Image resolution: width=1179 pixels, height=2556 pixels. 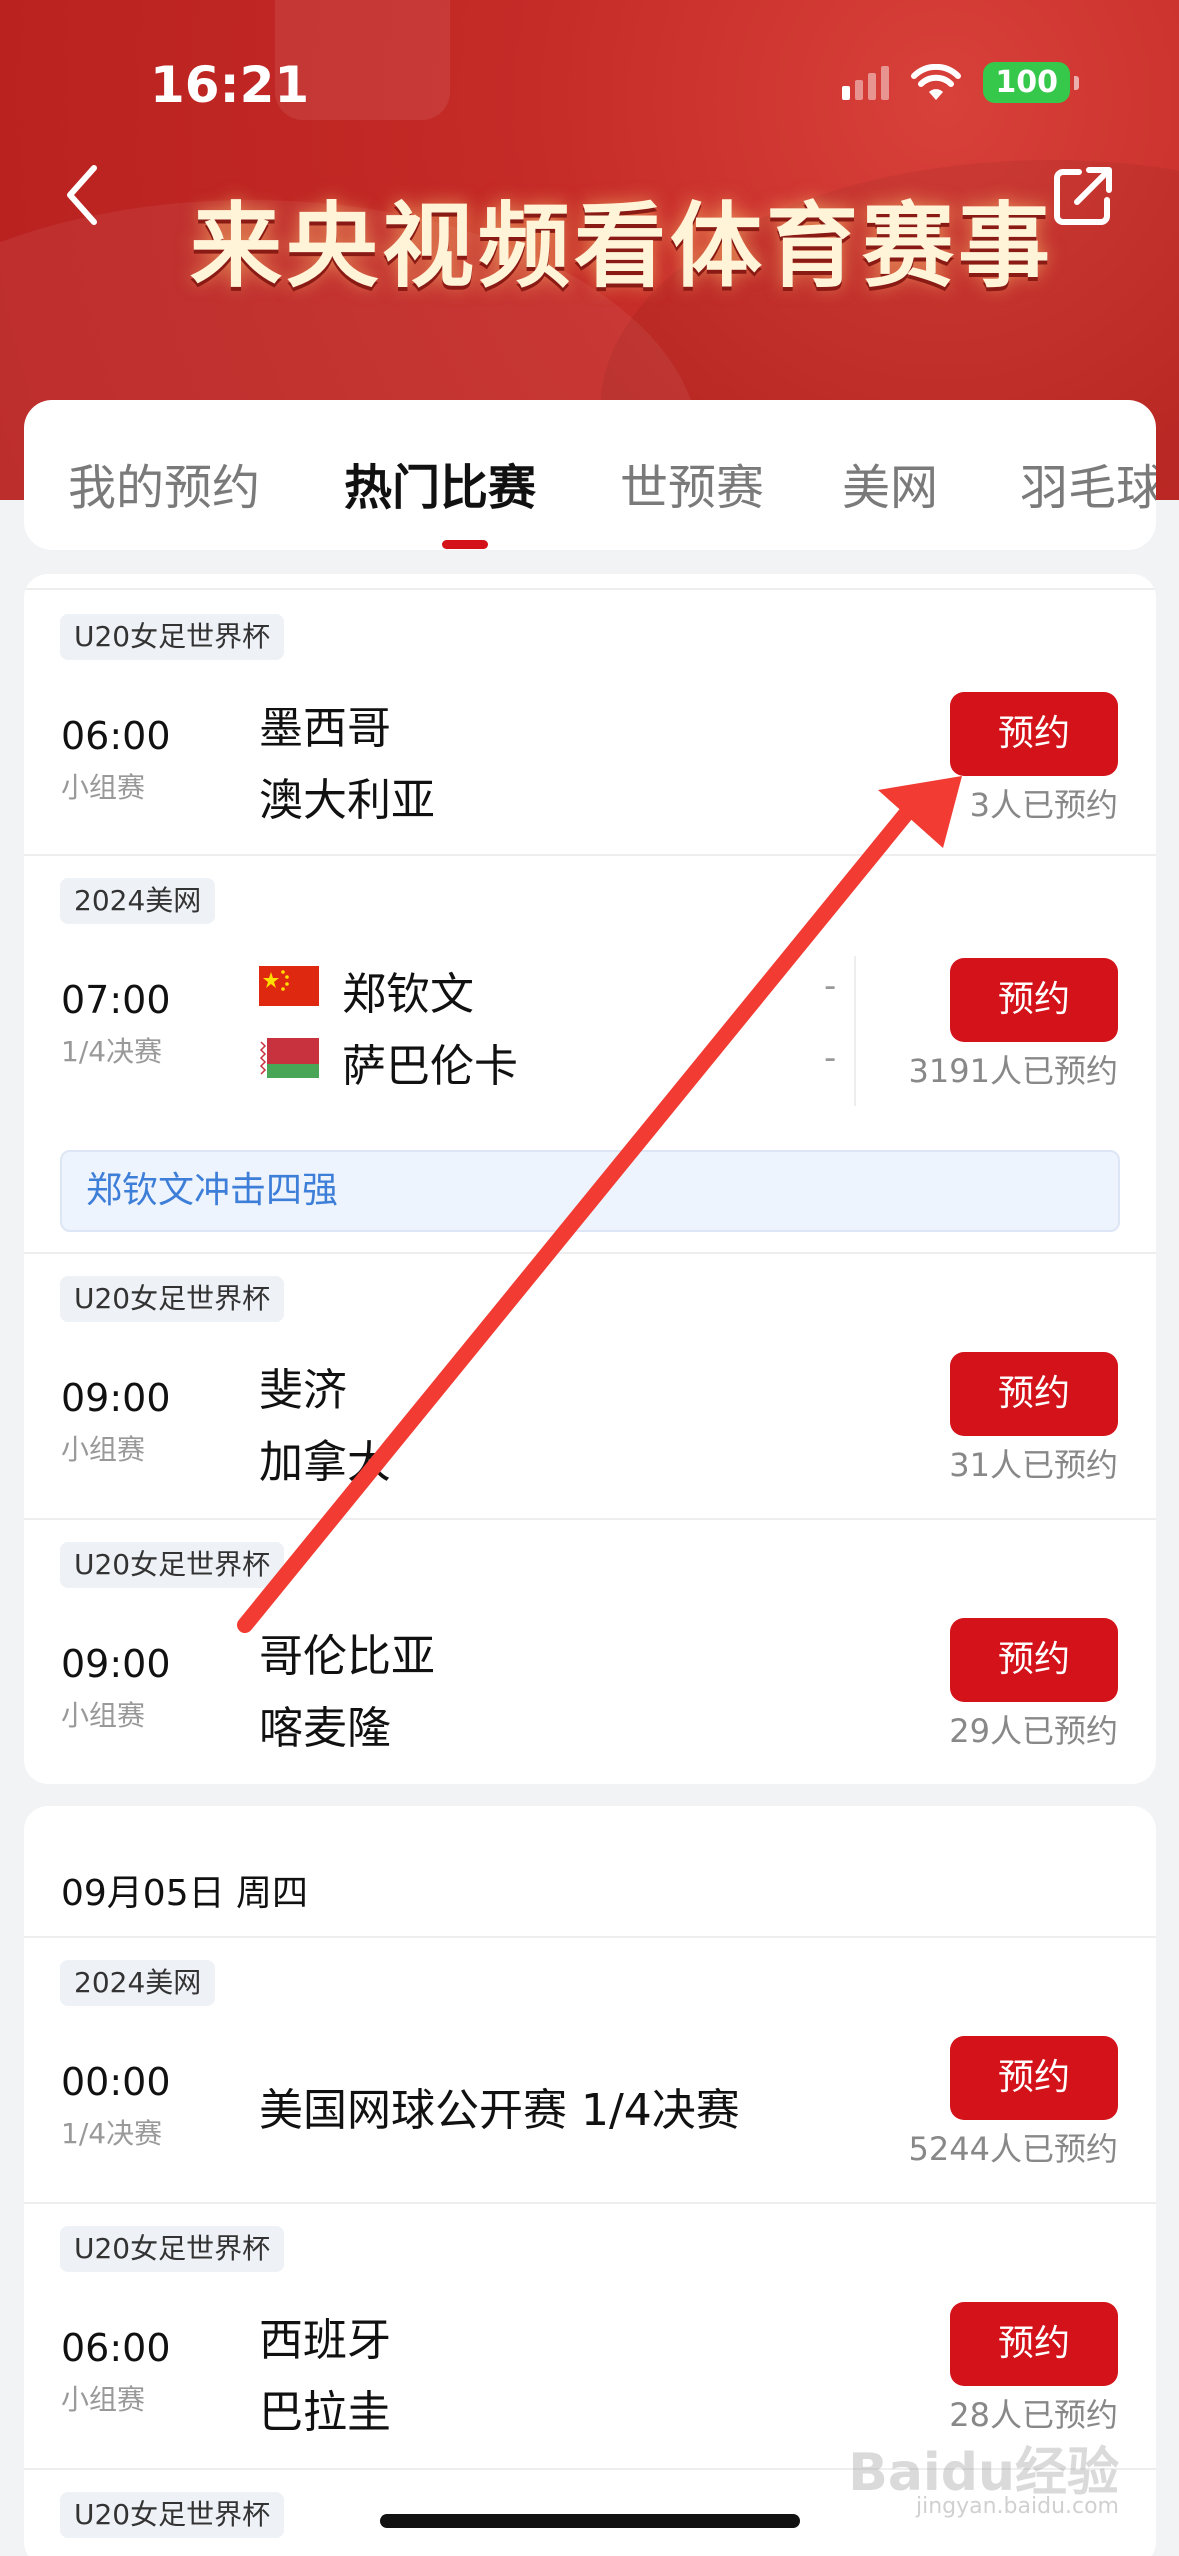 What do you see at coordinates (116, 2082) in the screenshot?
I see `match-time: 00:00` at bounding box center [116, 2082].